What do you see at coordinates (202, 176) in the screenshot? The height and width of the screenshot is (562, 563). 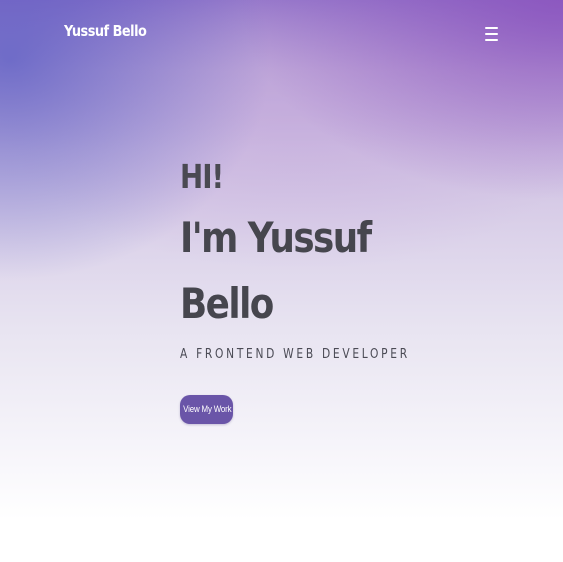 I see `hero-greeting: HI!` at bounding box center [202, 176].